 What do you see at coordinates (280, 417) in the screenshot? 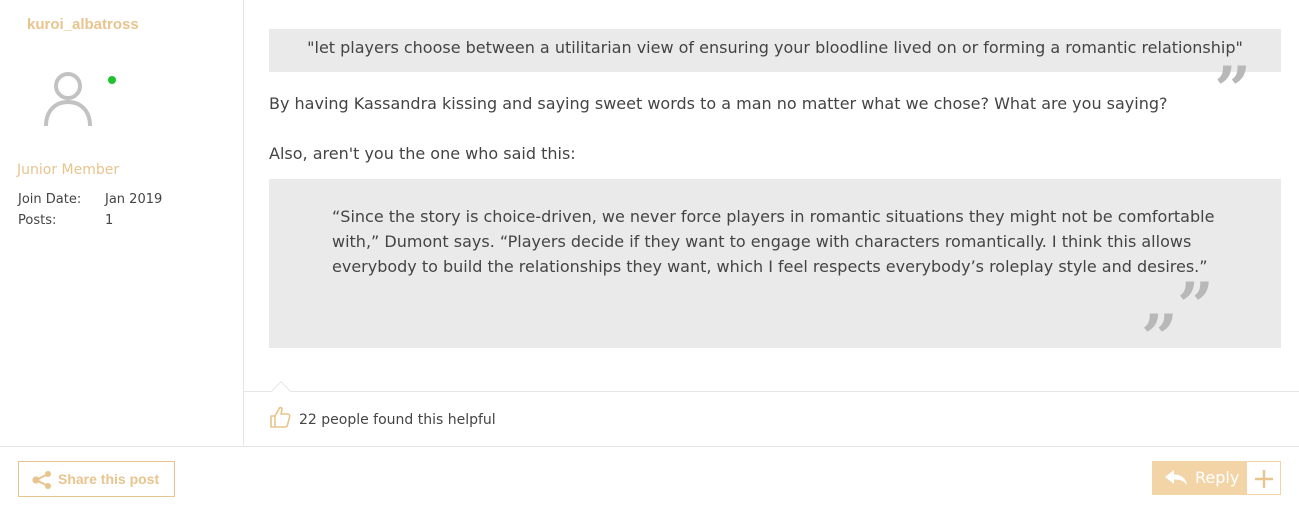
I see `thumbs-up-icon` at bounding box center [280, 417].